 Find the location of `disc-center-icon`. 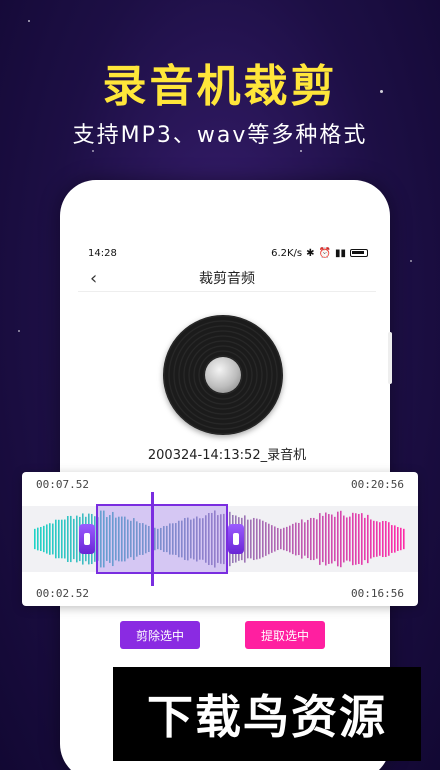

disc-center-icon is located at coordinates (223, 375).